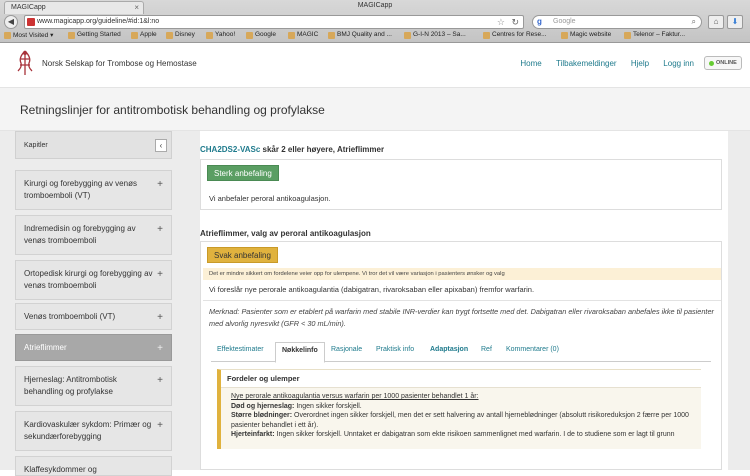 This screenshot has width=750, height=476. I want to click on nav-help: Hjelp, so click(640, 63).